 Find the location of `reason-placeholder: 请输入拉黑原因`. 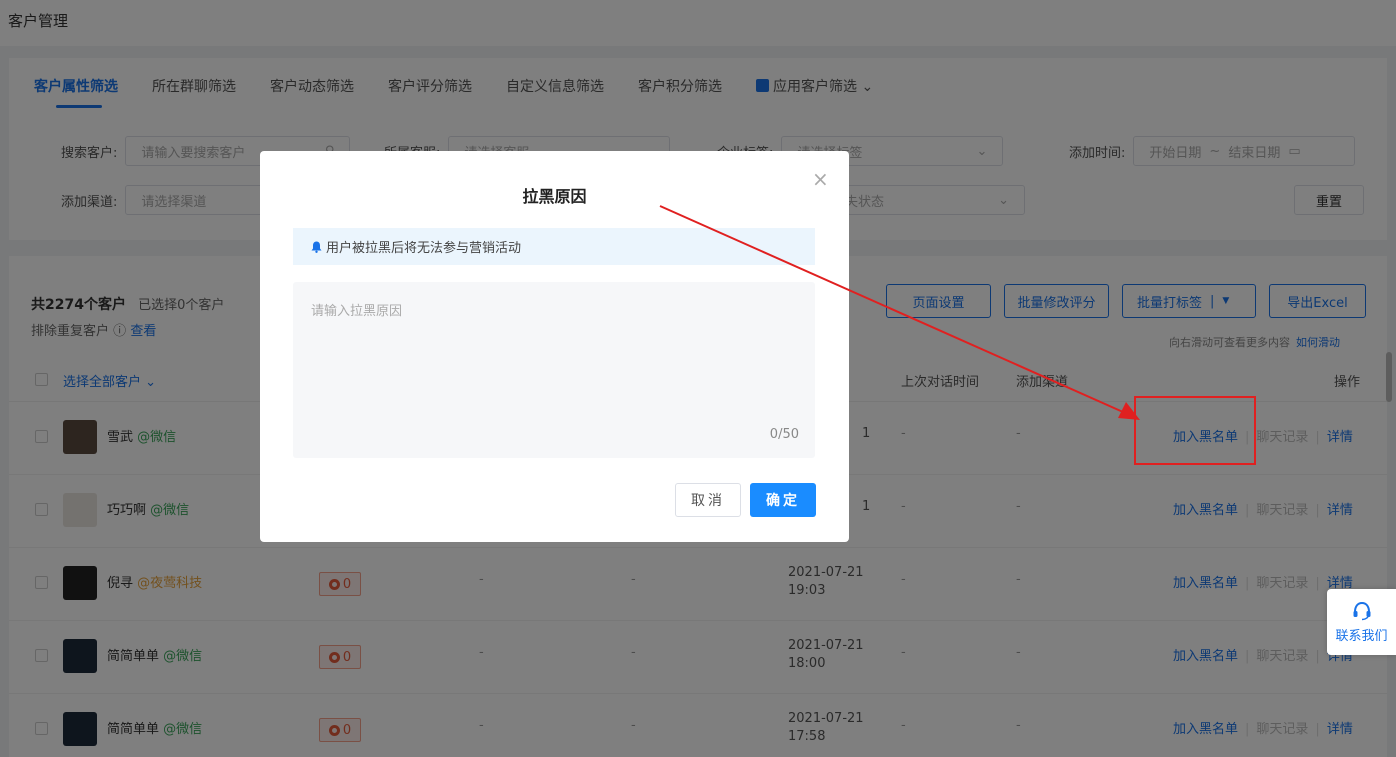

reason-placeholder: 请输入拉黑原因 is located at coordinates (357, 311).